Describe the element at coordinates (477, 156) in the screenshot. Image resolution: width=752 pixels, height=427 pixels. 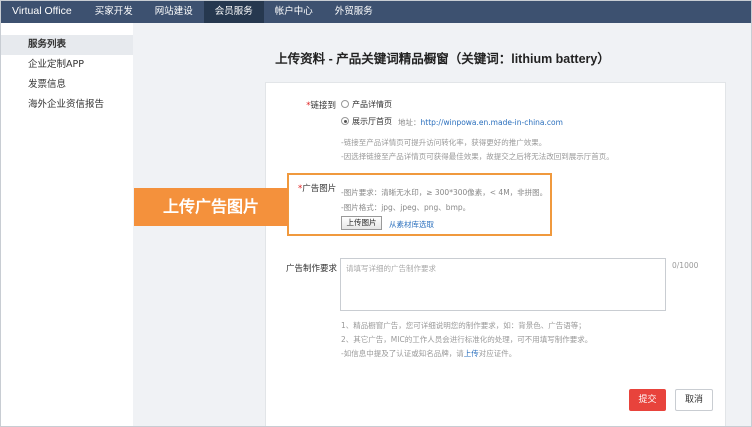
I see `link-hint-2: -因选择链接至产品详情页可获得最佳效果，故提交之后将无法改回到展示厅首页。` at that location.